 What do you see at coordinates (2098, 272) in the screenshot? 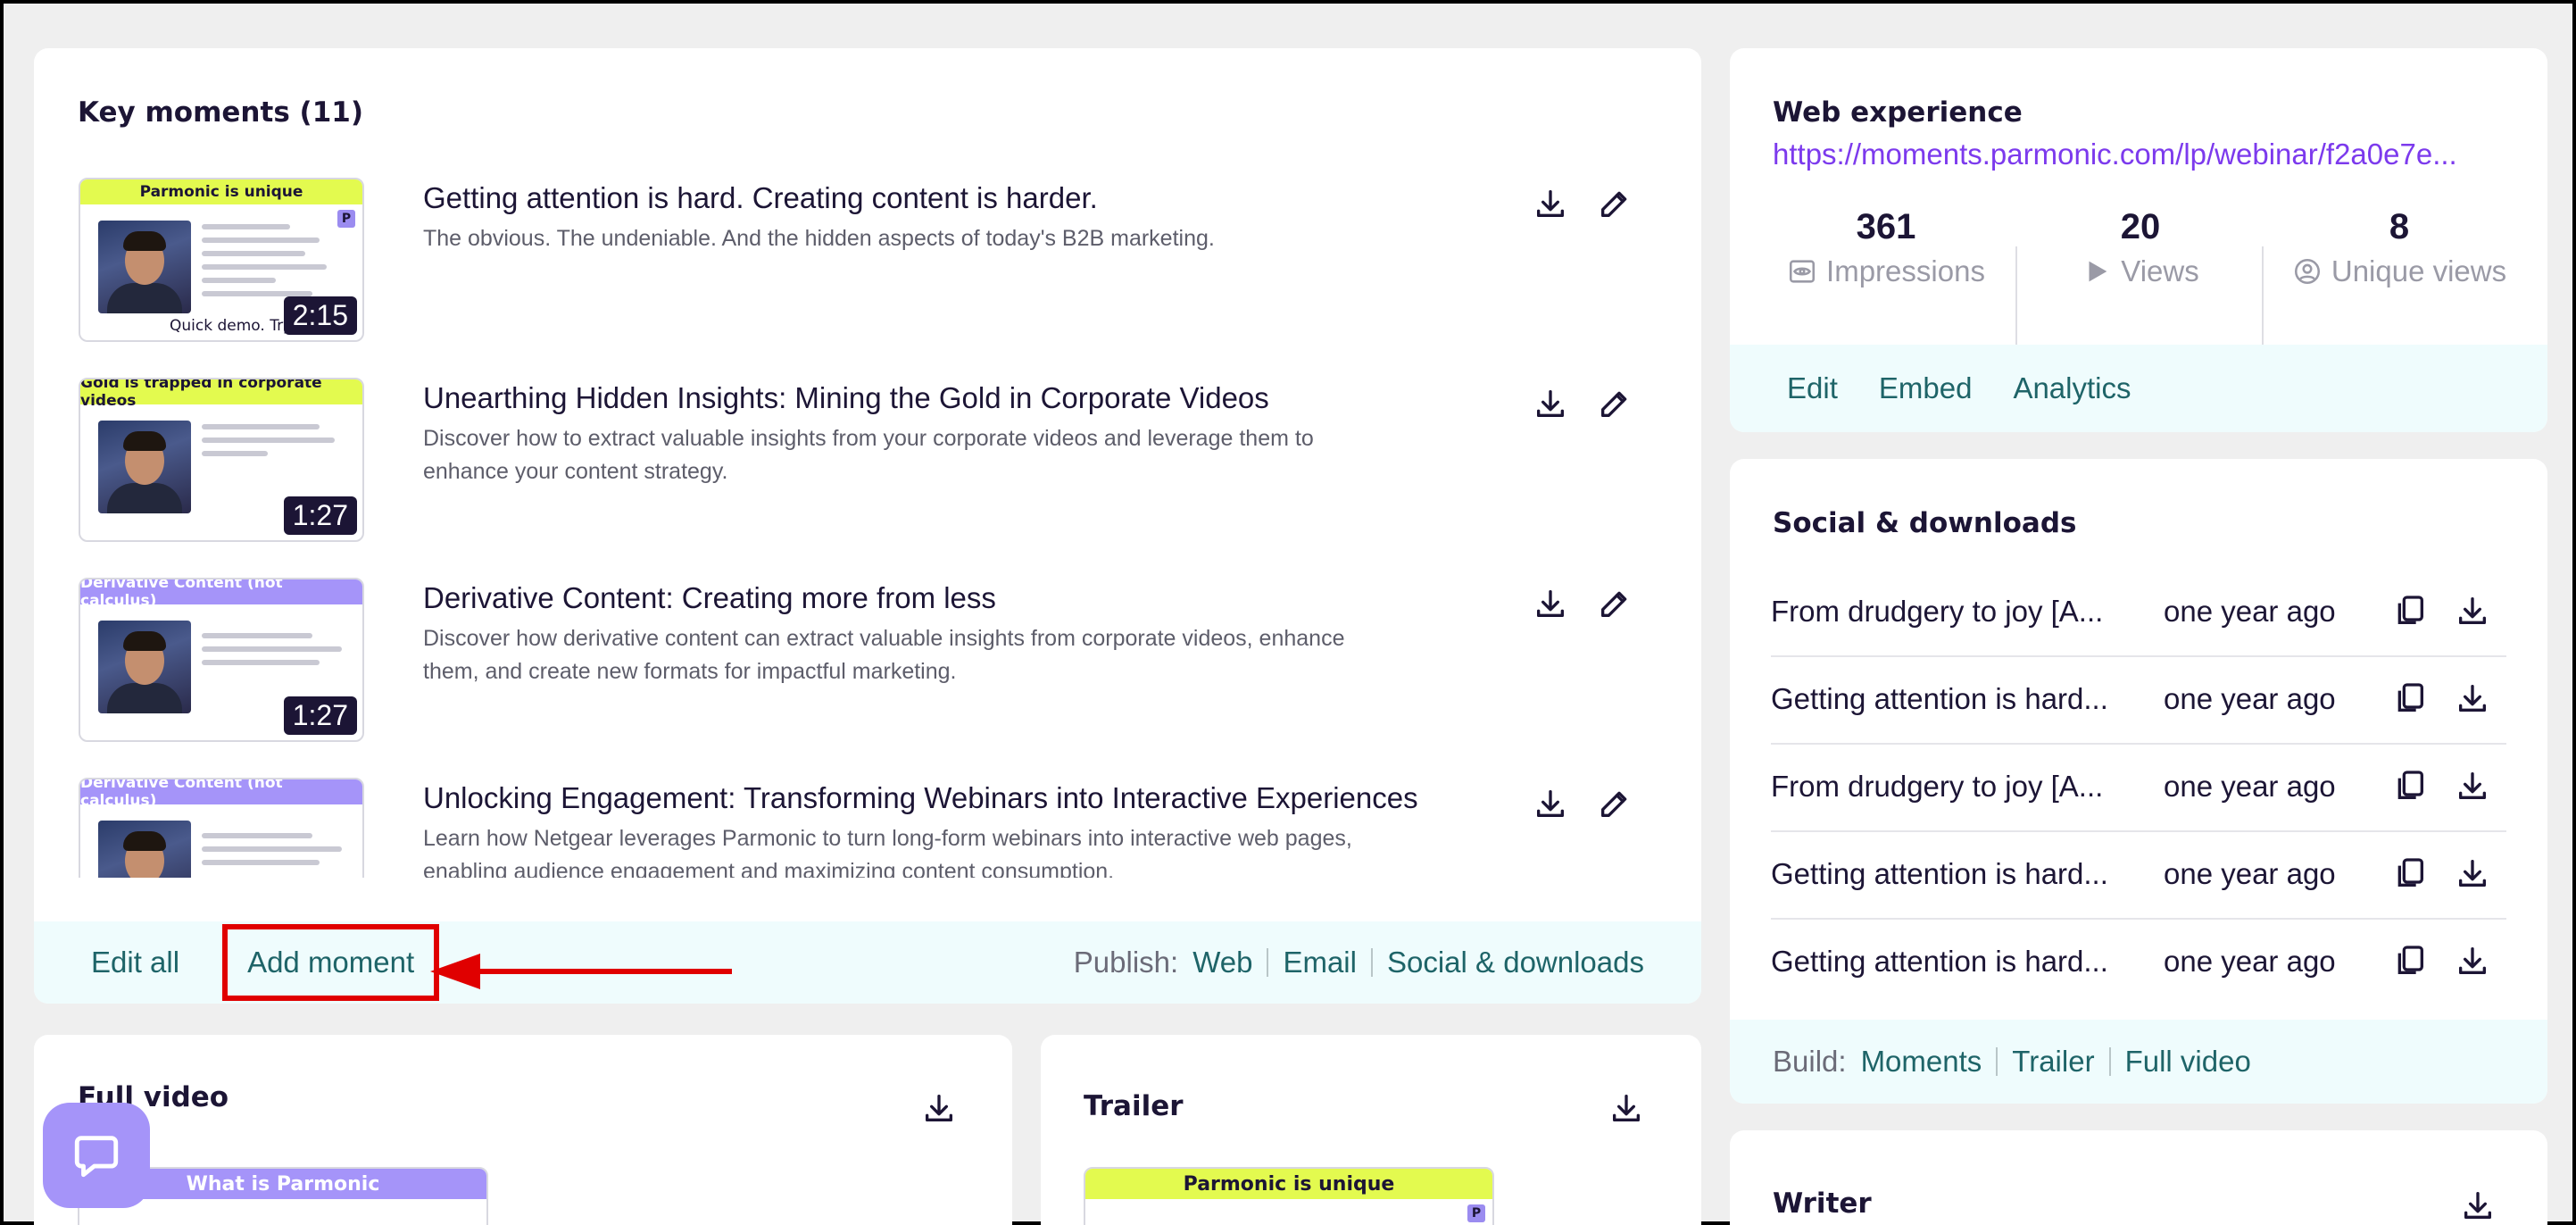
I see `play-icon` at bounding box center [2098, 272].